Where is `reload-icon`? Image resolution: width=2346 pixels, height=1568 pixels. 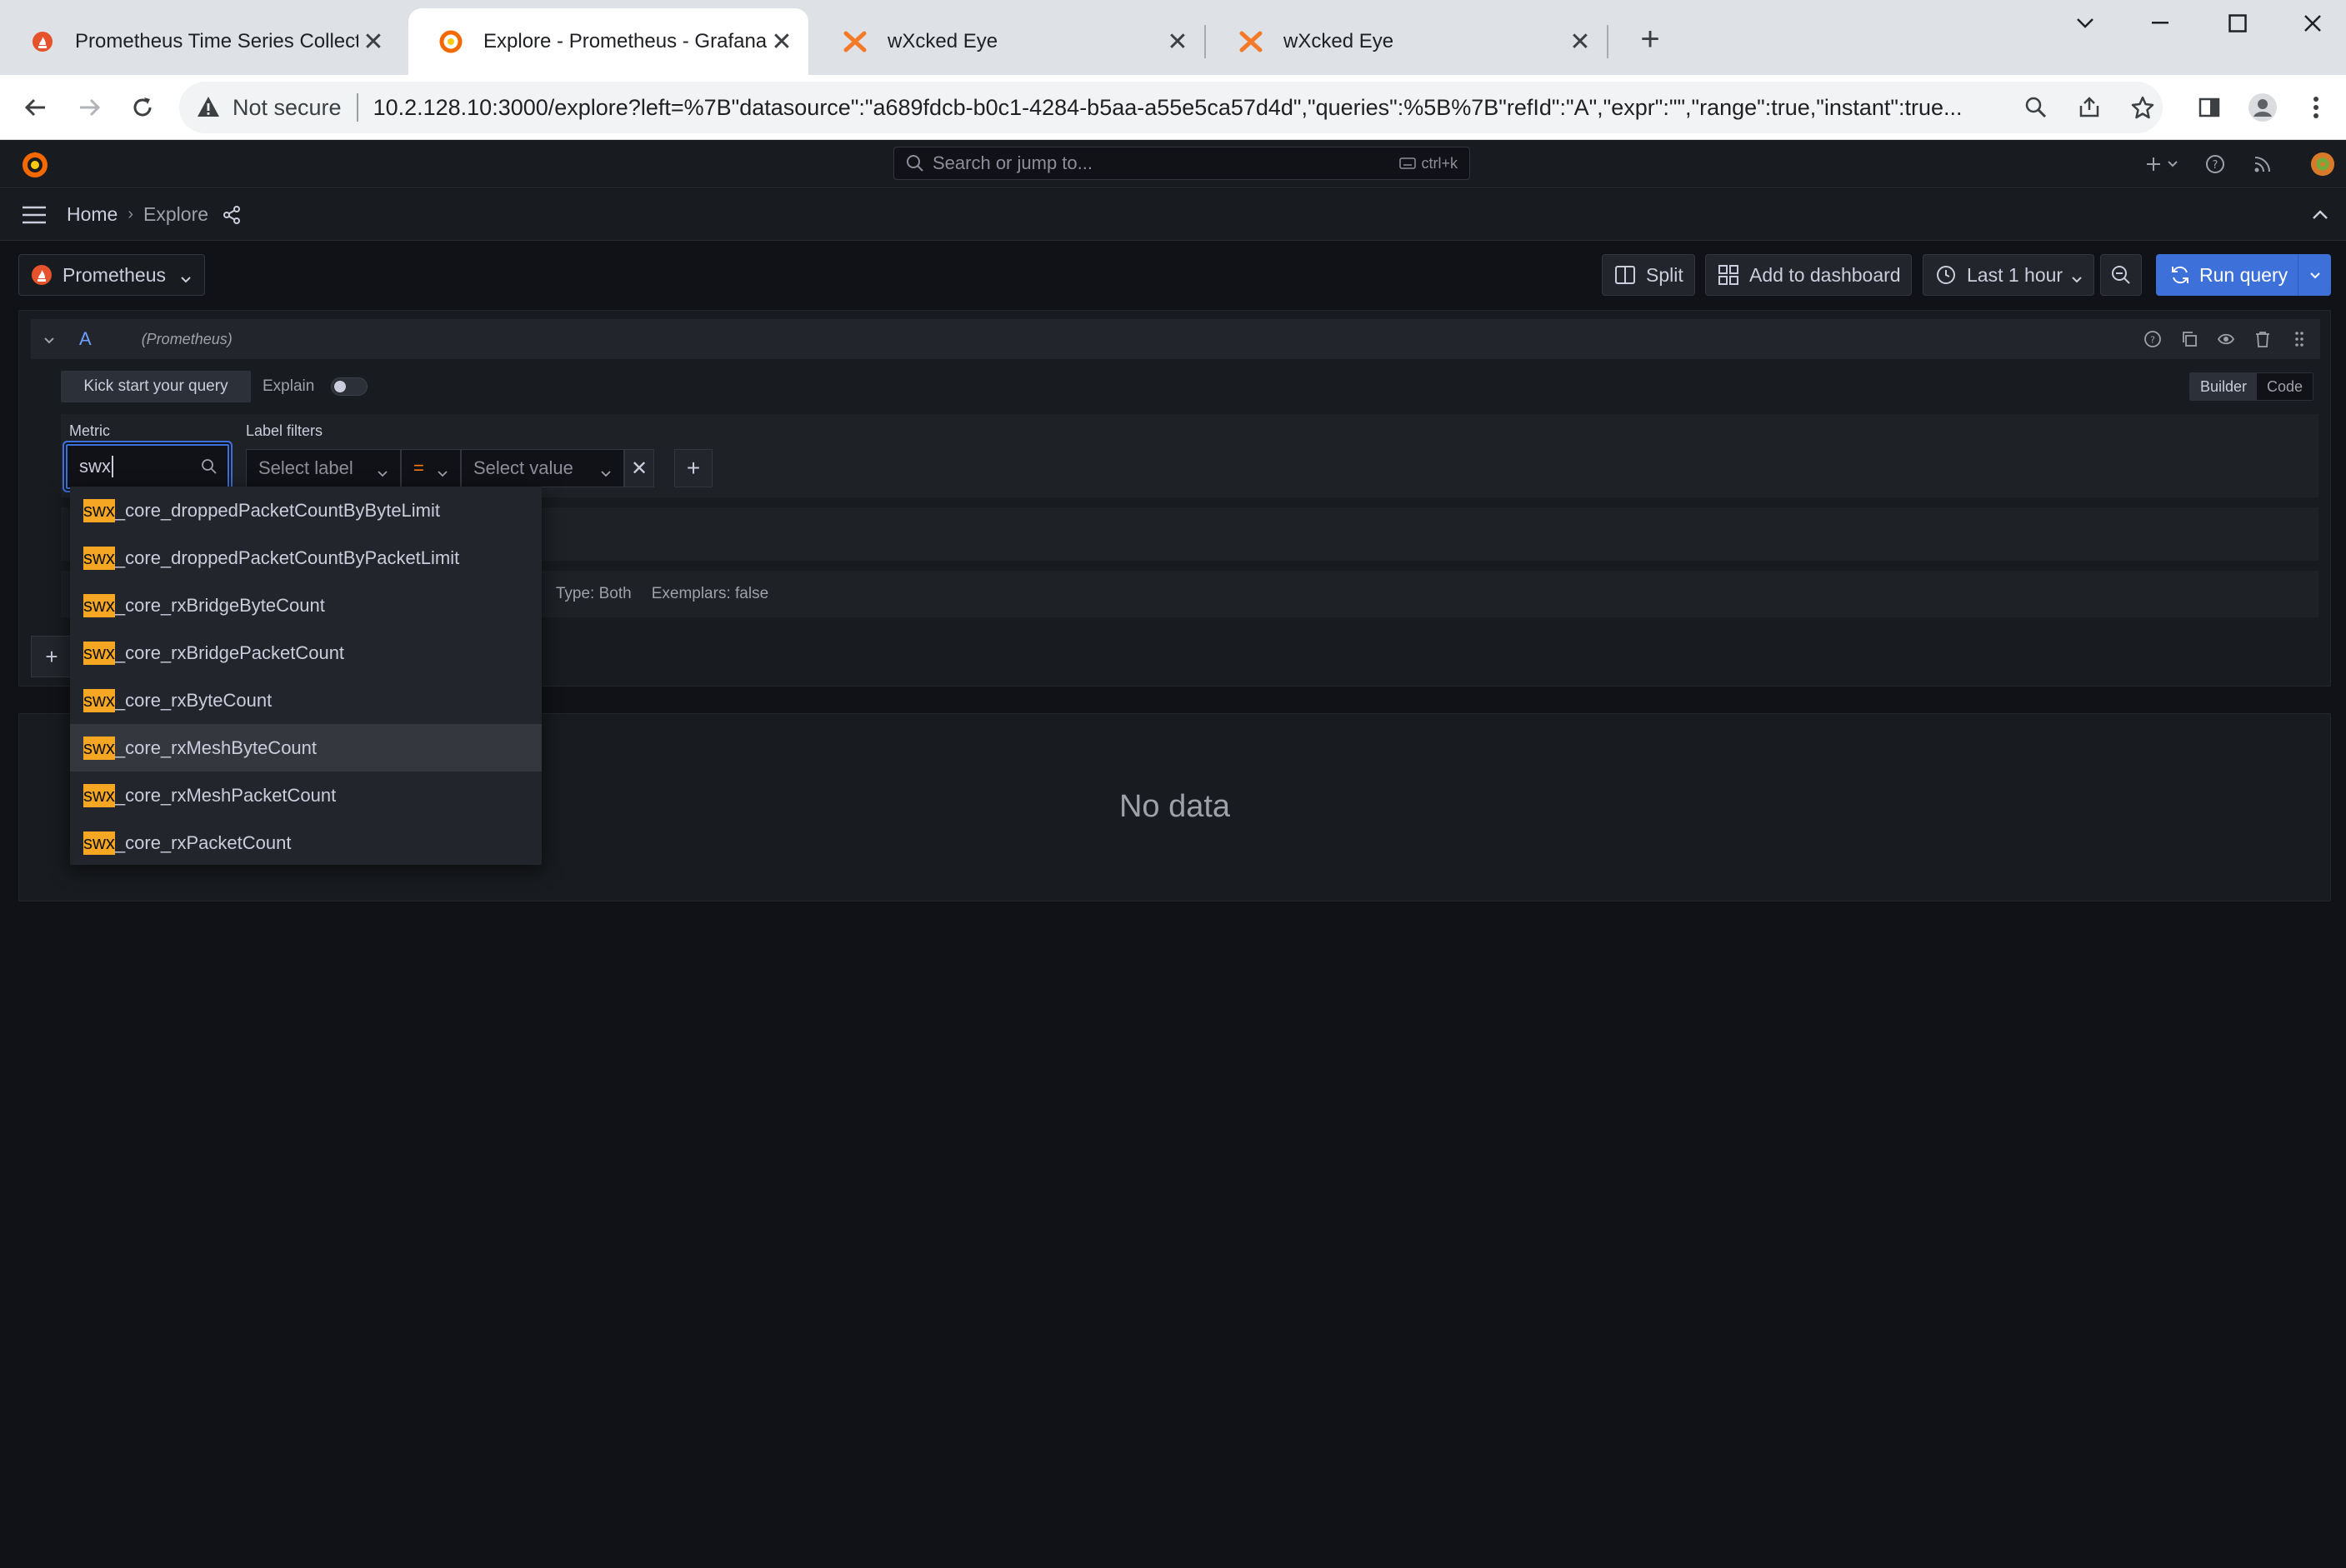 reload-icon is located at coordinates (142, 107).